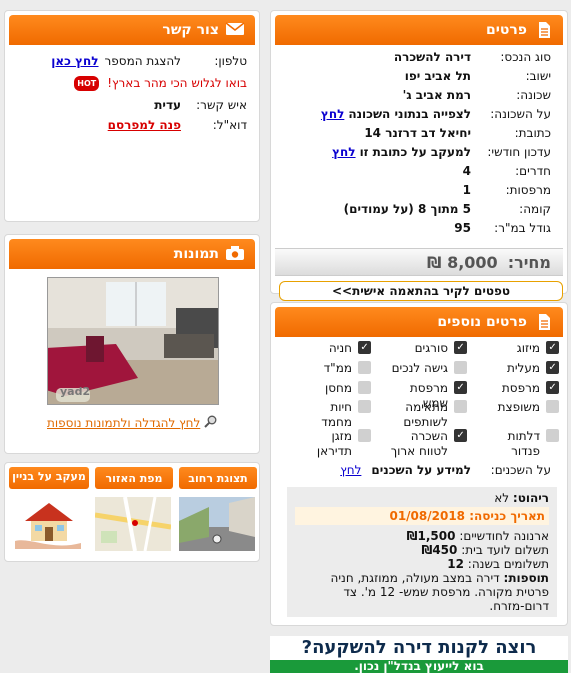  I want to click on detail-label: סוג הנכס:, so click(525, 56).